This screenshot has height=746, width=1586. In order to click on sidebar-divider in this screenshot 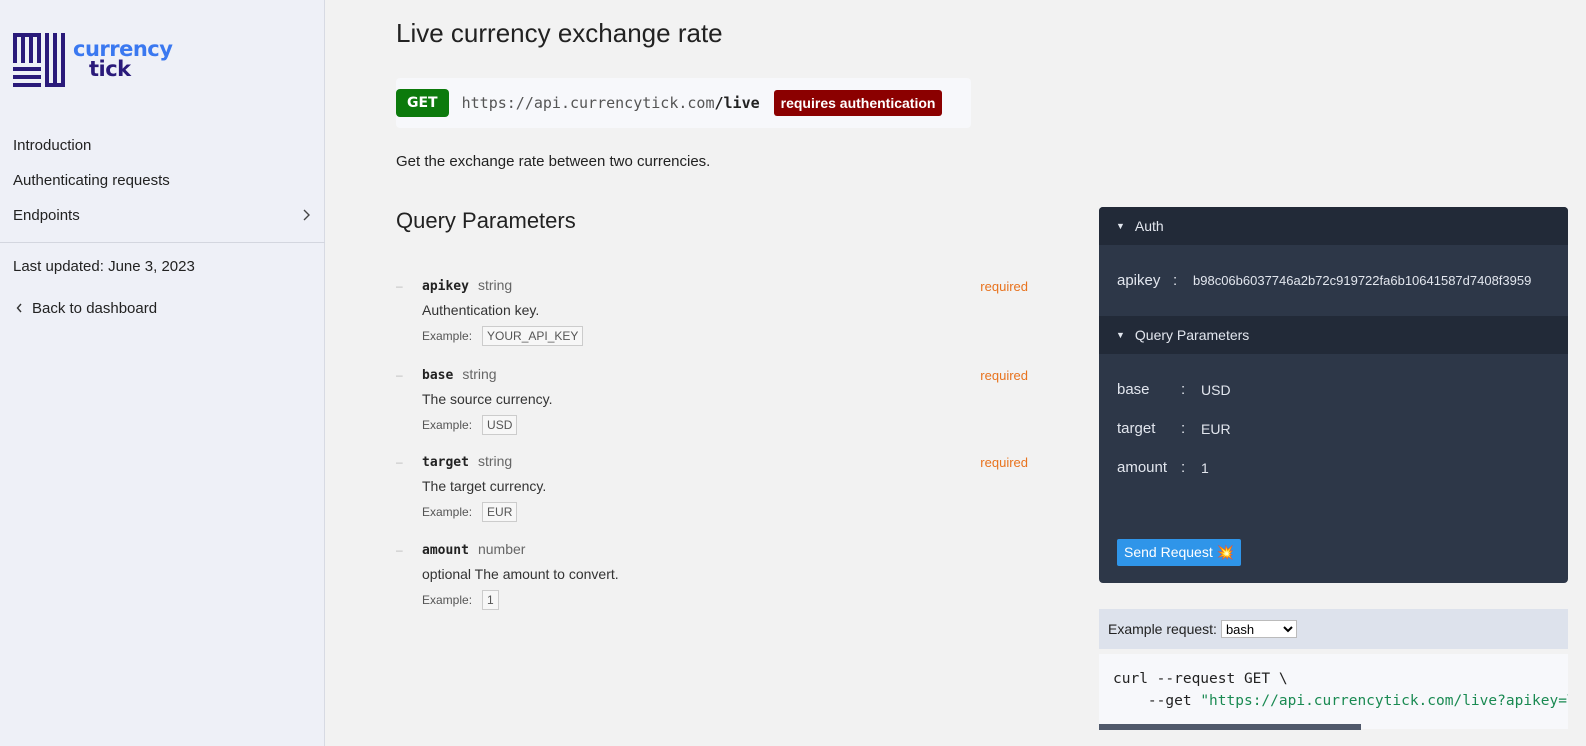, I will do `click(162, 242)`.